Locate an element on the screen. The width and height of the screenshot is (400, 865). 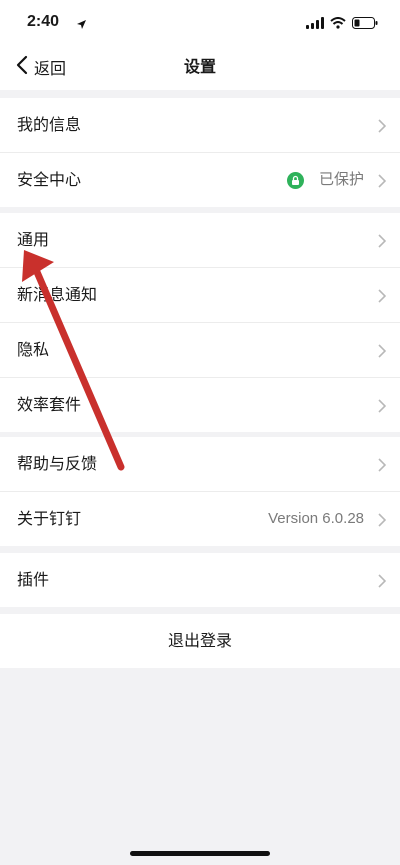
logout-button: 退出登录 is located at coordinates (200, 641).